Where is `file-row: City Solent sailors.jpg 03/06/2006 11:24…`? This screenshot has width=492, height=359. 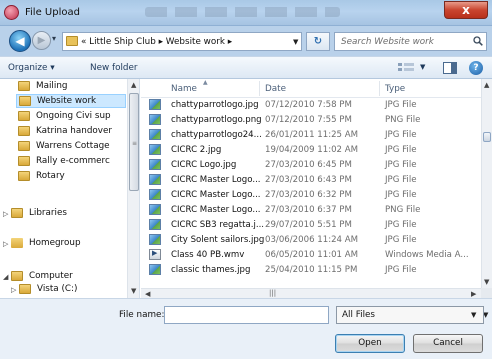
file-row: City Solent sailors.jpg 03/06/2006 11:24… is located at coordinates (311, 240).